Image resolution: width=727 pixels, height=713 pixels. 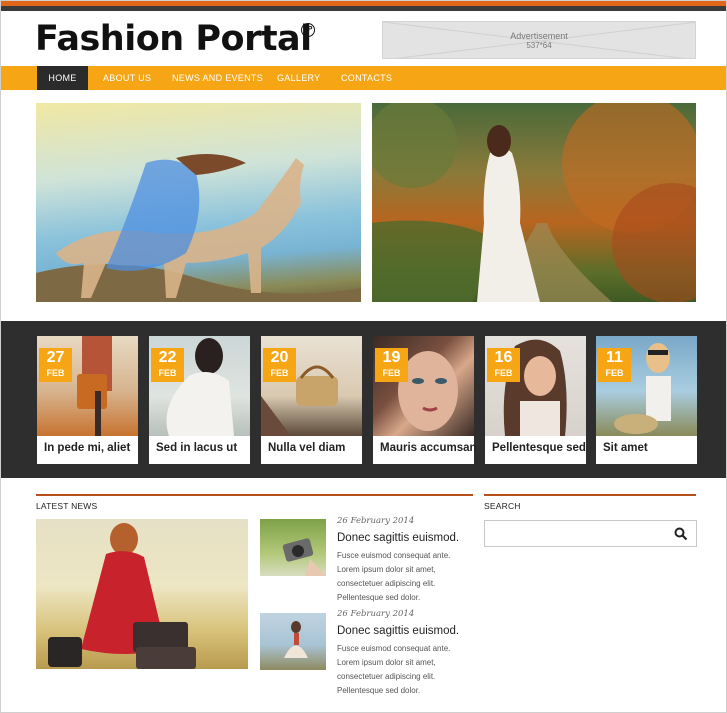 What do you see at coordinates (173, 39) in the screenshot?
I see `site-logo: Fashion Portal` at bounding box center [173, 39].